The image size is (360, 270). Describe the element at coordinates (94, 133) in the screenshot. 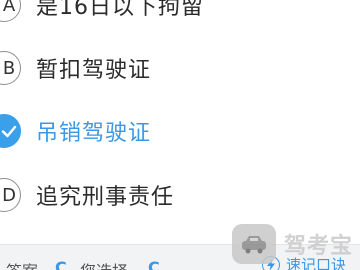

I see `option-text-c: 吊销驾驶证` at that location.